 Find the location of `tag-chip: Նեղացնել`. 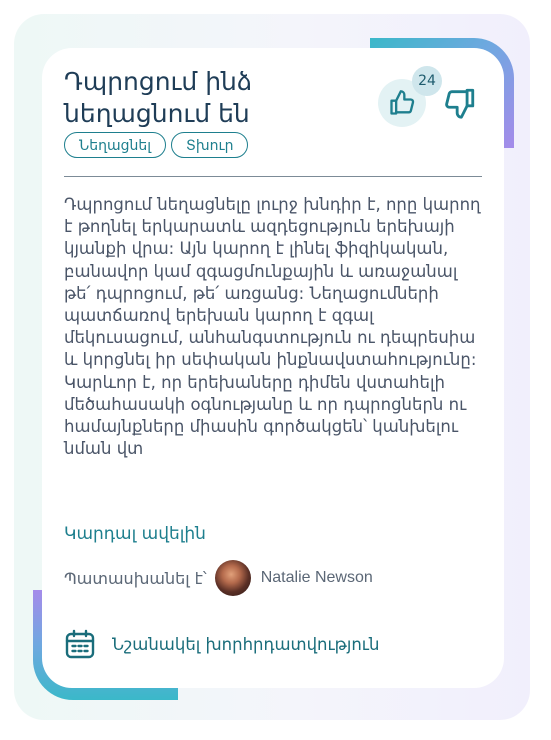

tag-chip: Նեղացնել is located at coordinates (115, 145).